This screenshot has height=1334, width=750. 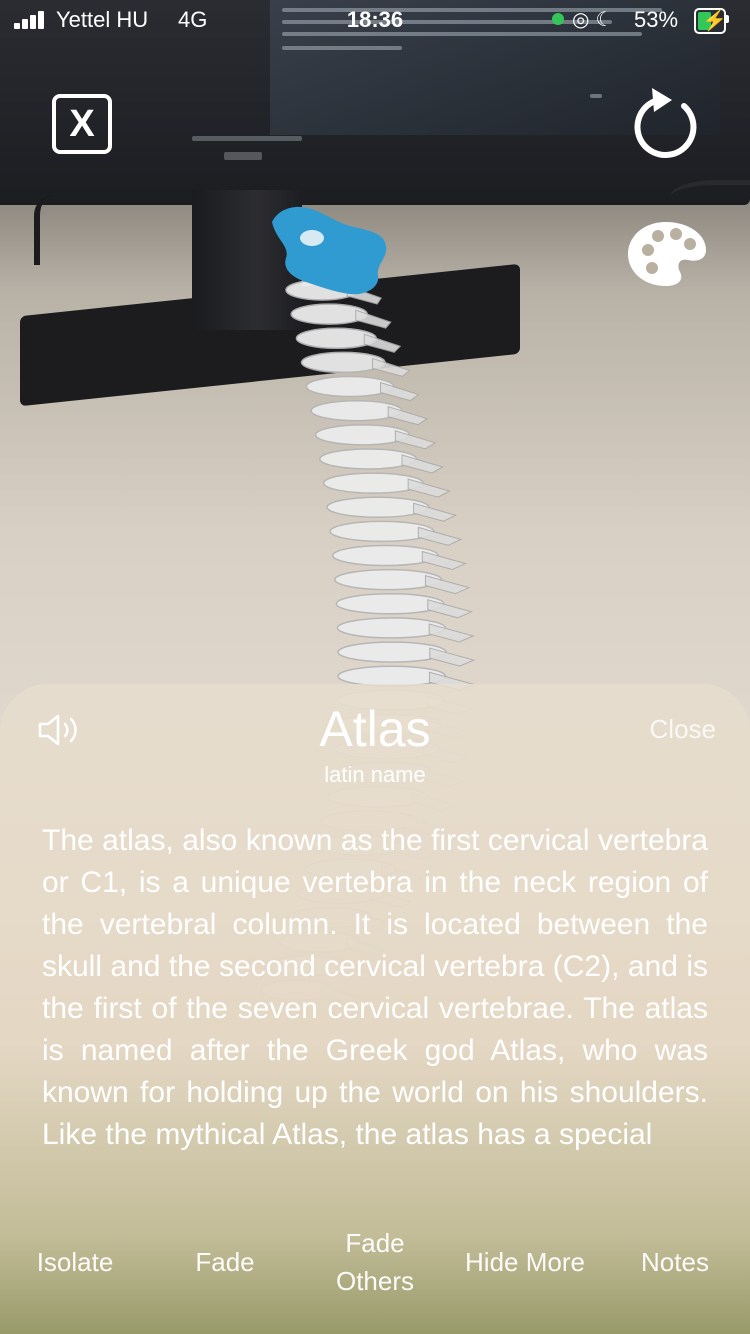 I want to click on fade-others-button: Fade Others, so click(x=375, y=1262).